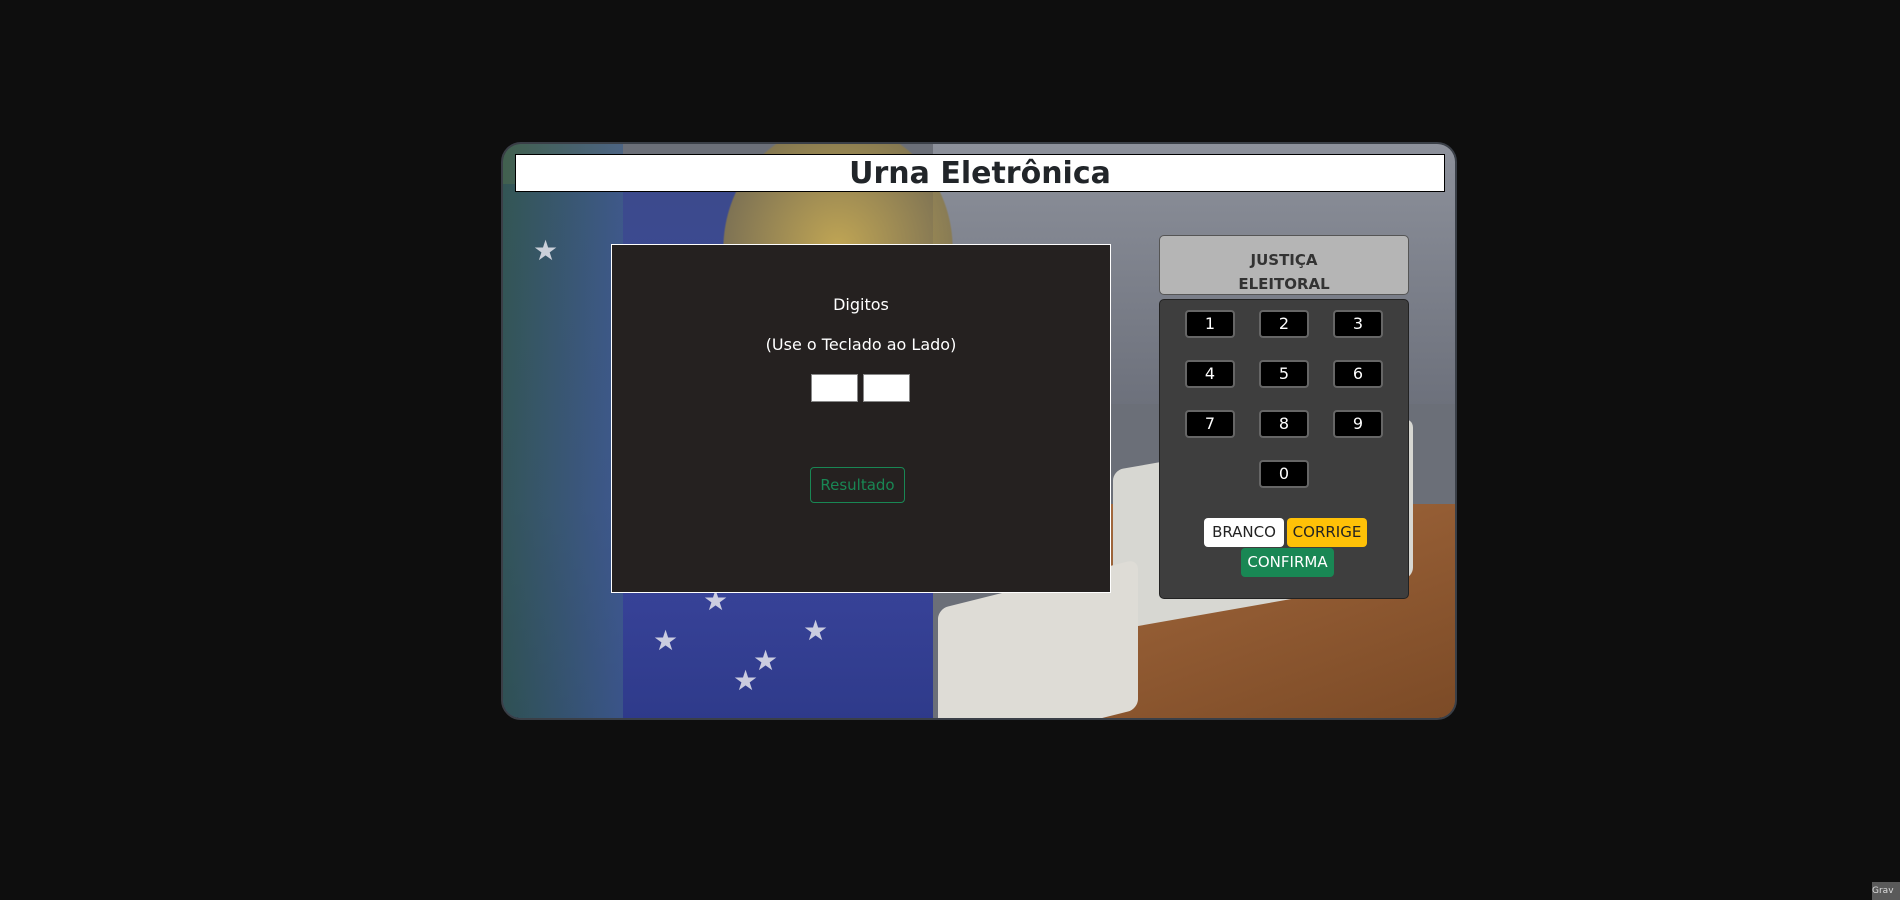 The height and width of the screenshot is (900, 1900). What do you see at coordinates (860, 388) in the screenshot?
I see `digit-inputs` at bounding box center [860, 388].